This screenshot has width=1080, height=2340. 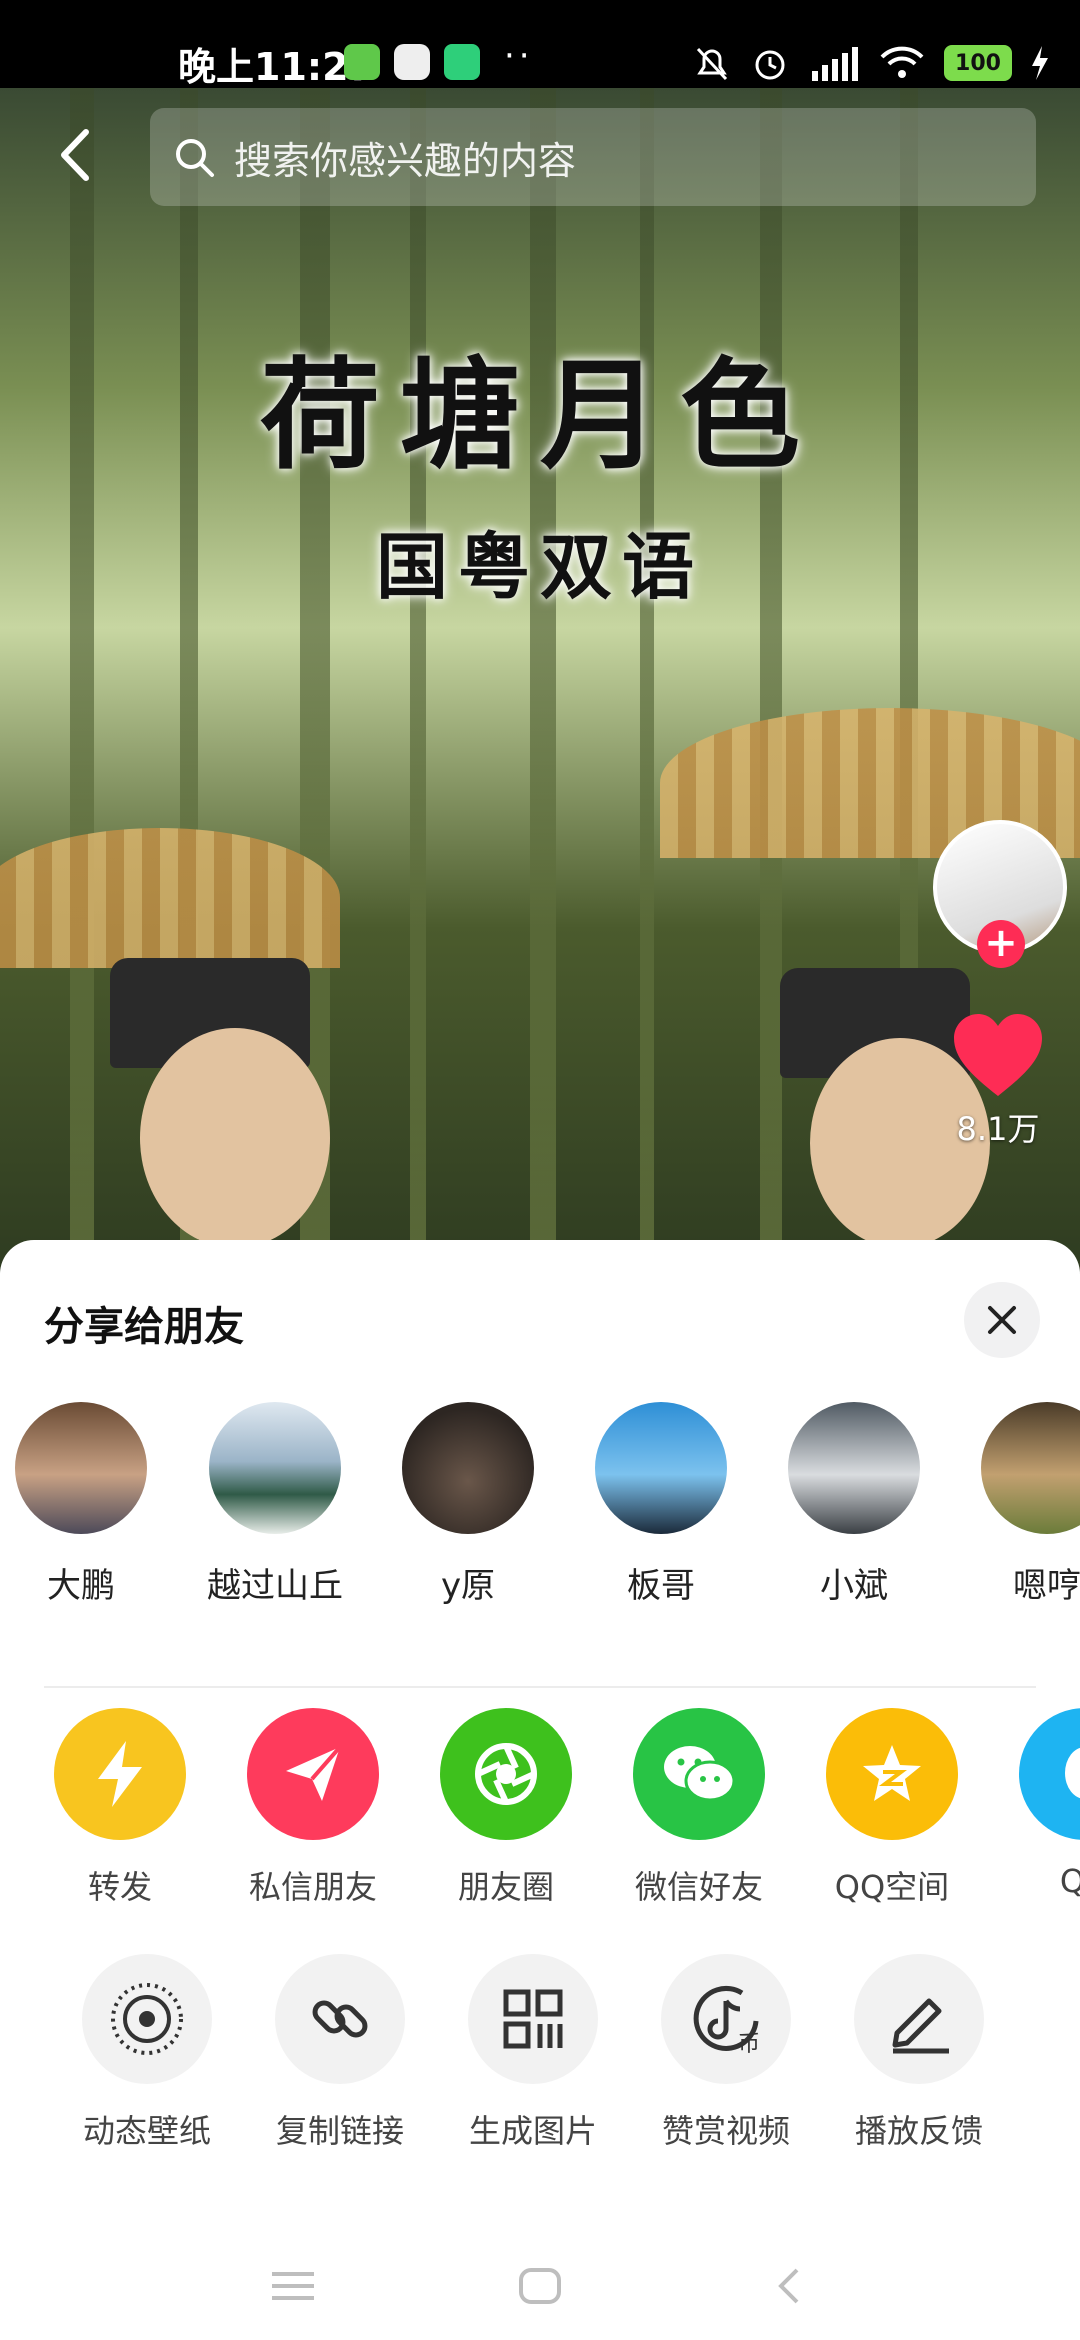 What do you see at coordinates (81, 1586) in the screenshot?
I see `friend-name: 大鹏` at bounding box center [81, 1586].